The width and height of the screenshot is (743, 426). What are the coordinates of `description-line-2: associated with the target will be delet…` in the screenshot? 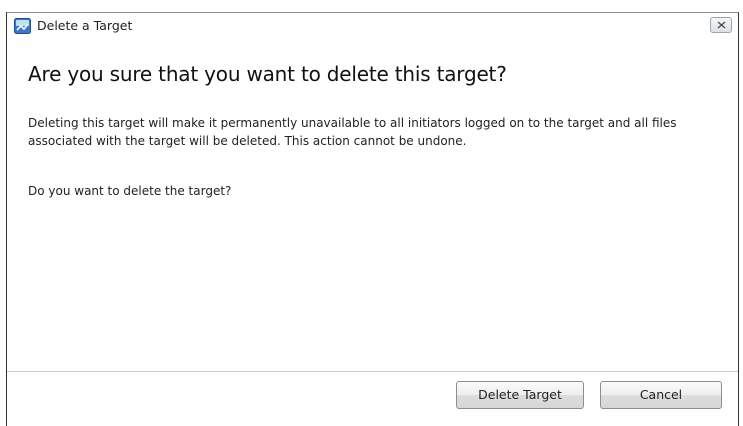 It's located at (247, 141).